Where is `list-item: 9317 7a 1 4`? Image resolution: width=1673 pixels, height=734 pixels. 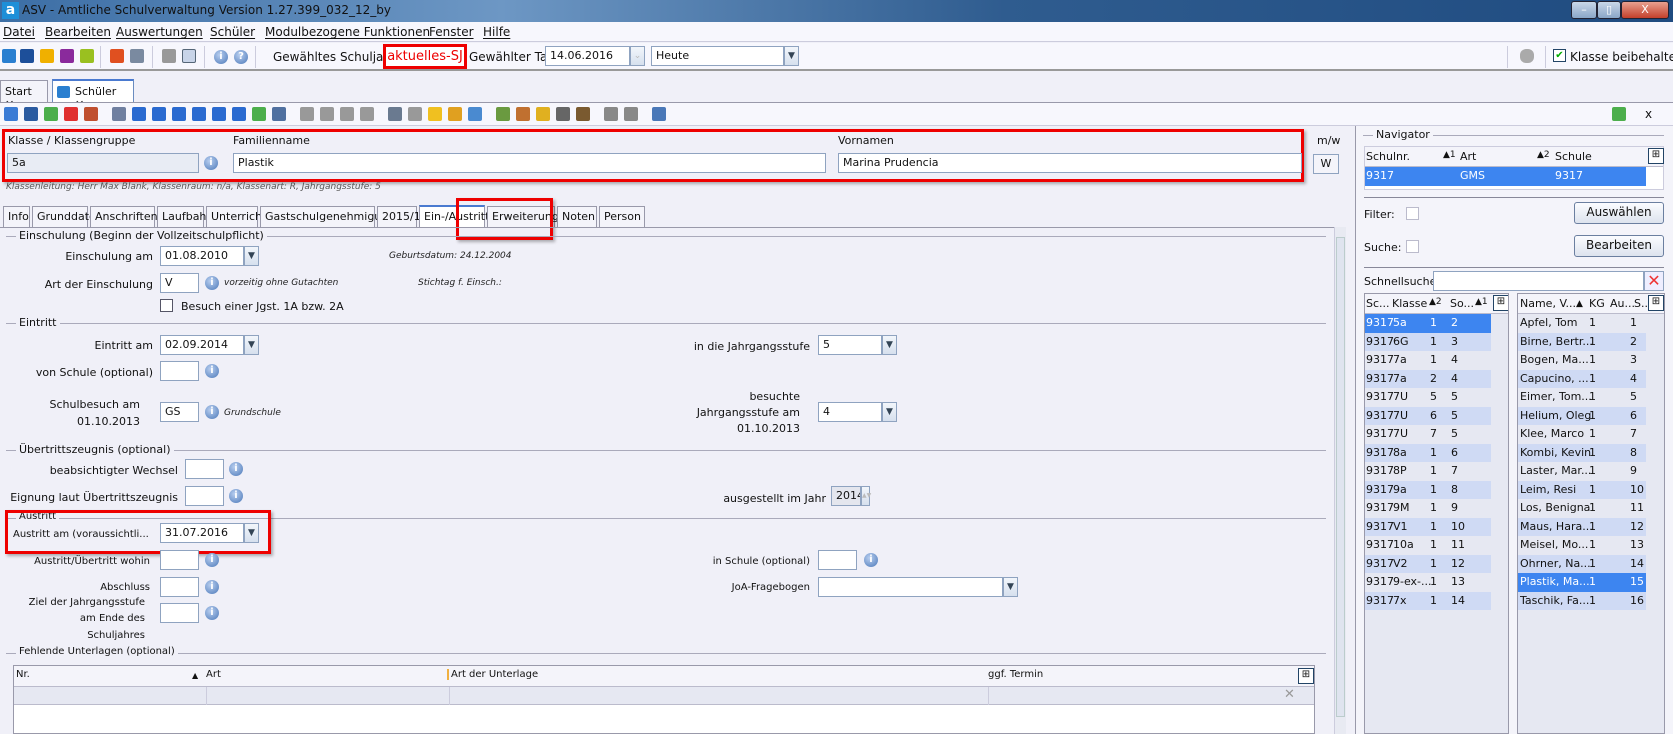
list-item: 9317 7a 1 4 is located at coordinates (1428, 360).